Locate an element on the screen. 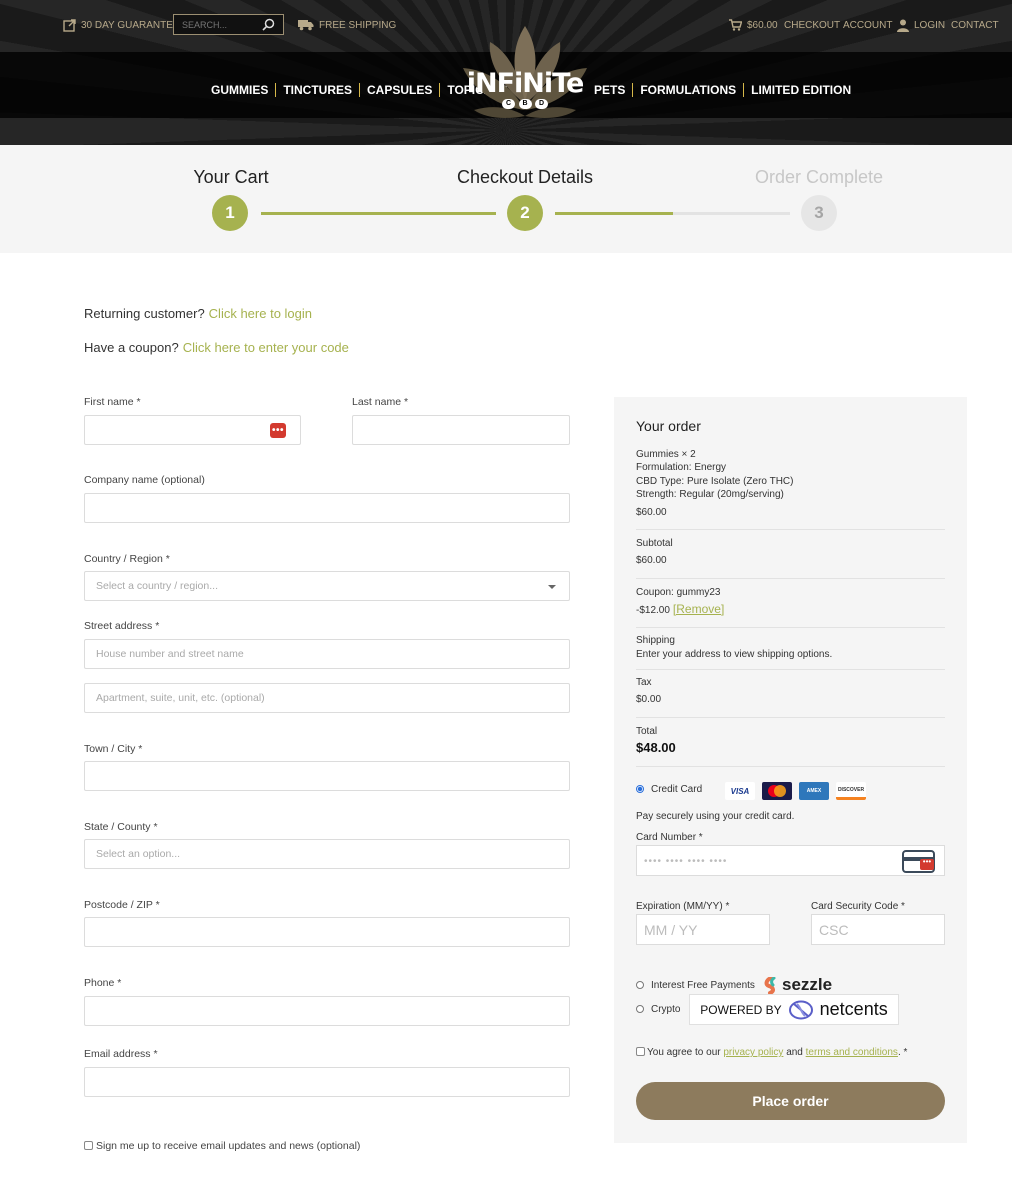  logo-wordmark: iNFiNiTe is located at coordinates (525, 83).